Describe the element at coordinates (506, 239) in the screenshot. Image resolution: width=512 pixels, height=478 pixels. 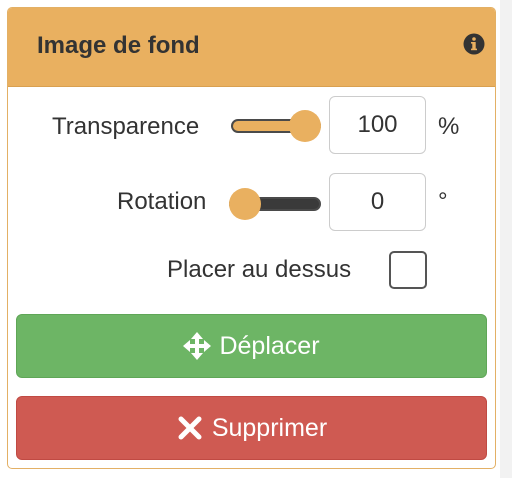
I see `background-strip` at that location.